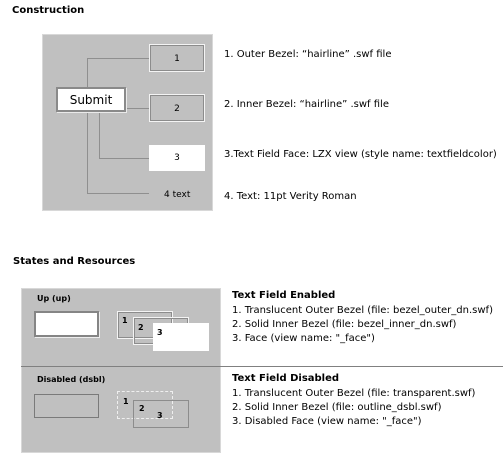  I want to click on submit-sample: Submit, so click(91, 99).